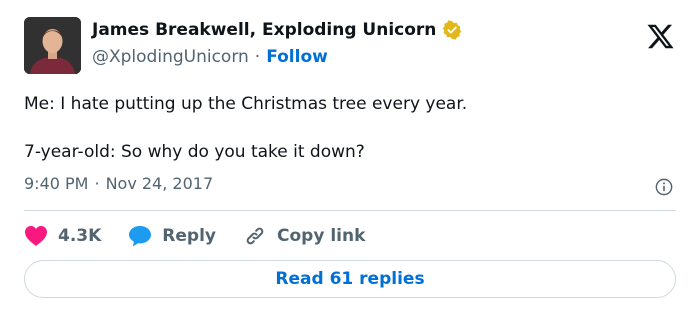  I want to click on tweet-line-2: 7-year-old: So why do you take it down?, so click(194, 152).